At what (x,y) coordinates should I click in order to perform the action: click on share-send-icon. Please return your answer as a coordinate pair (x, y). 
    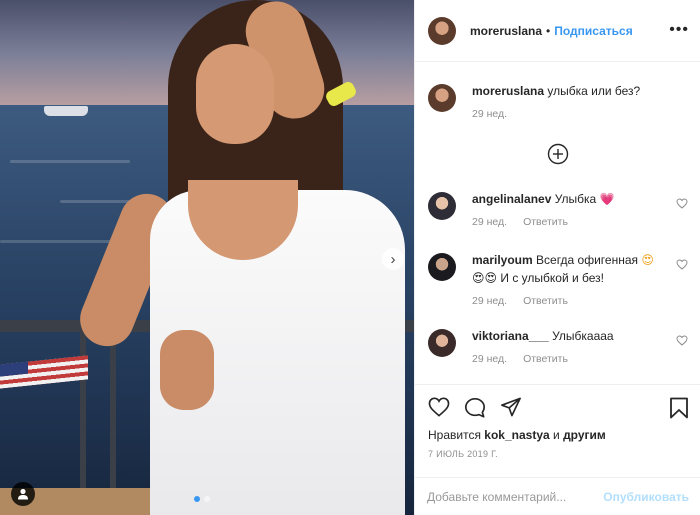
    Looking at the image, I should click on (511, 407).